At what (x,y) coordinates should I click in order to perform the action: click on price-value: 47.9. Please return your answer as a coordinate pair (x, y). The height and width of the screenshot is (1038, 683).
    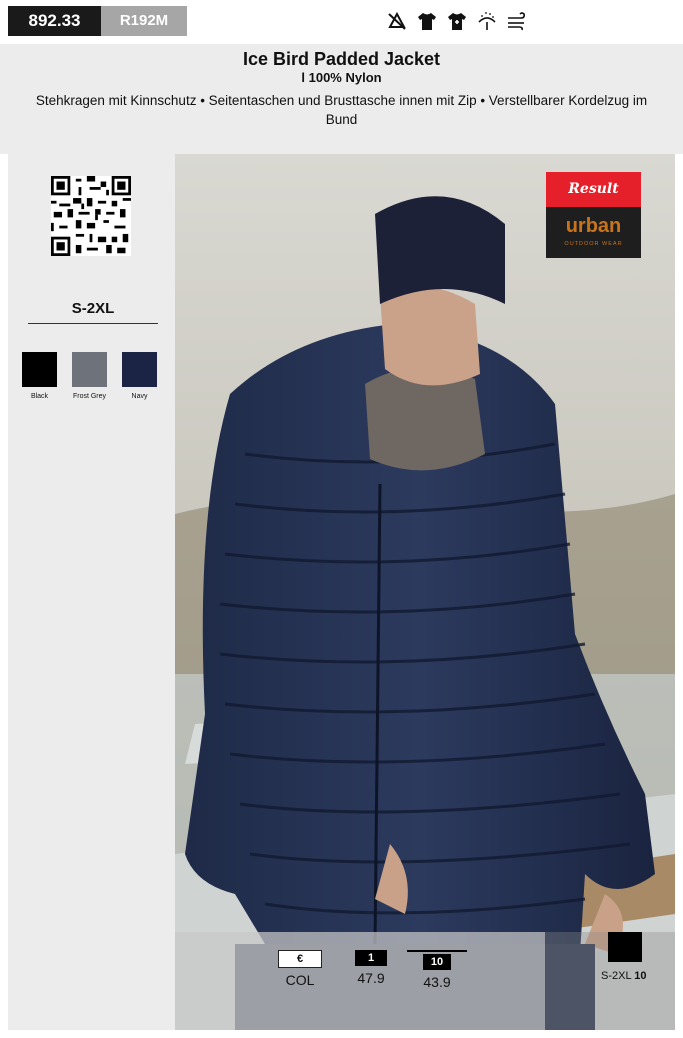
    Looking at the image, I should click on (371, 978).